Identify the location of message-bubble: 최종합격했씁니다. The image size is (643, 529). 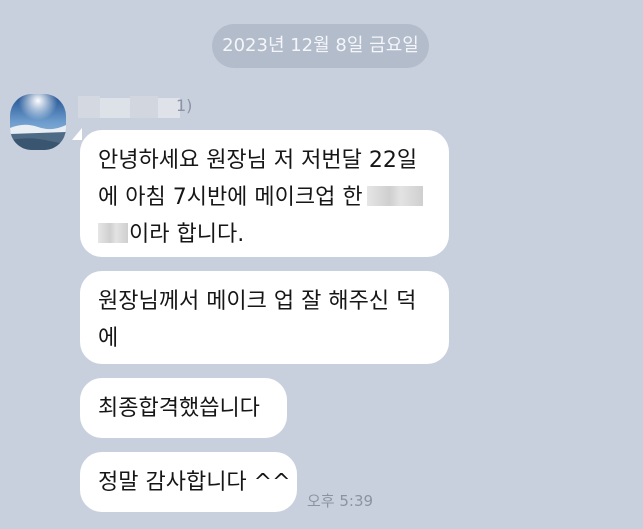
(183, 408).